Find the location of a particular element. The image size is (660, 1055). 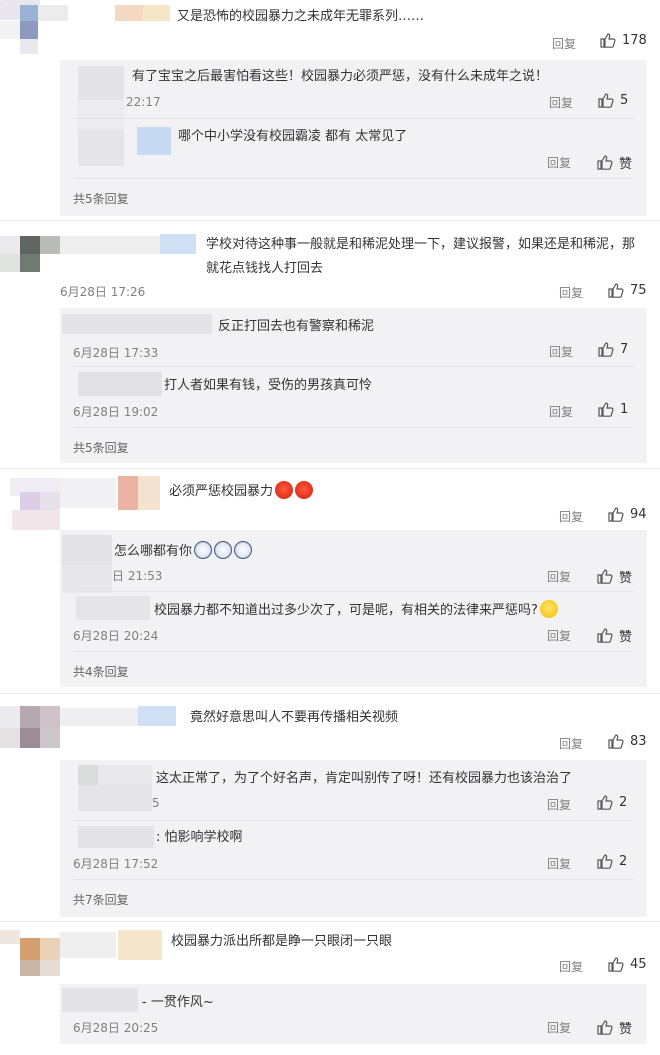

reply-text: 哪个中小学没有校园霸凌 都有 太常见了 is located at coordinates (293, 136).